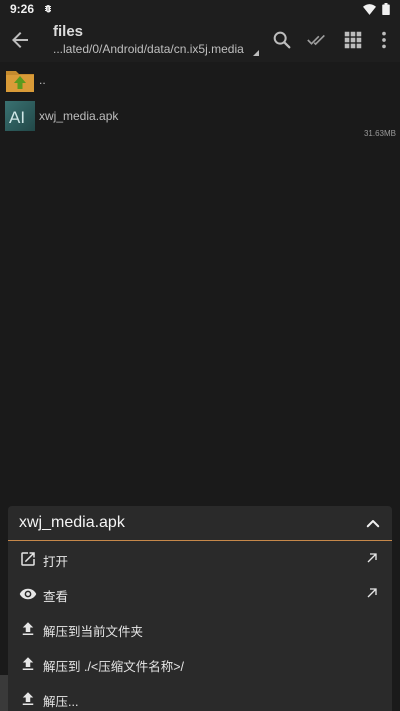 This screenshot has height=711, width=400. Describe the element at coordinates (48, 9) in the screenshot. I see `bug-icon` at that location.